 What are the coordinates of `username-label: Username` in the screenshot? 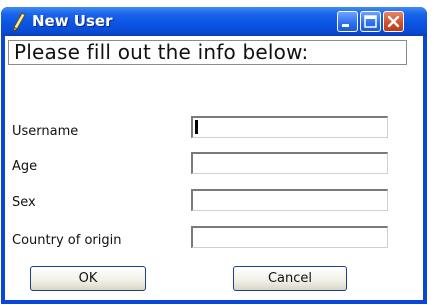 It's located at (45, 131).